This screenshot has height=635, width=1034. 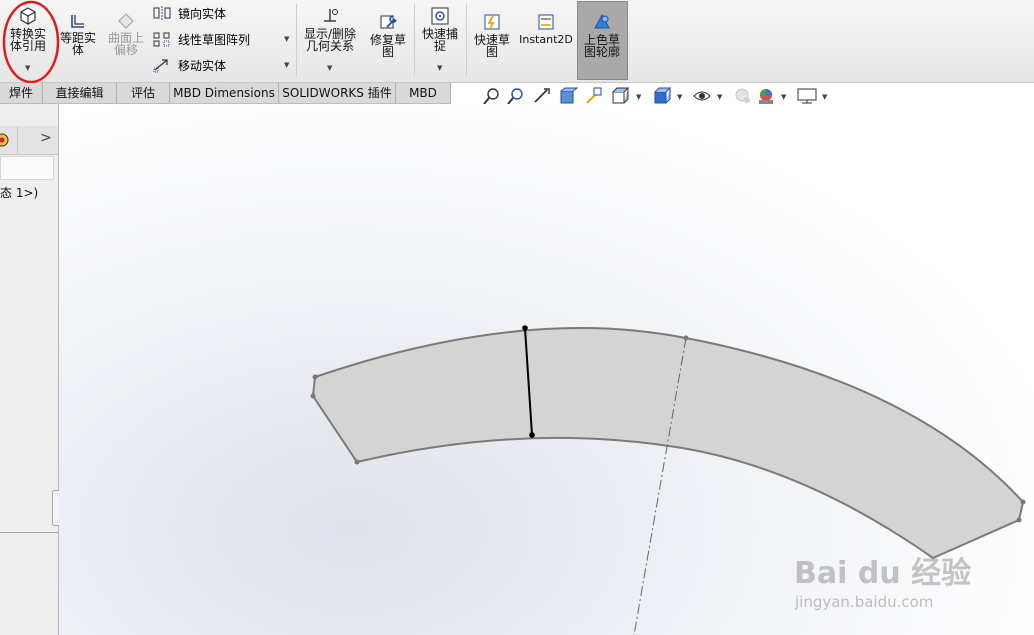 I want to click on quick-snaps-dropdown-icon: ▼, so click(x=439, y=68).